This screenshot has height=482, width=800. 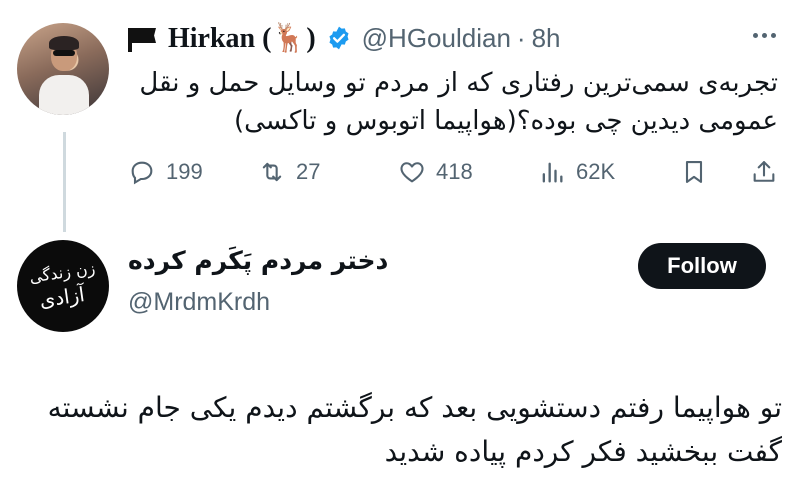 I want to click on views-count: 62K, so click(x=596, y=171).